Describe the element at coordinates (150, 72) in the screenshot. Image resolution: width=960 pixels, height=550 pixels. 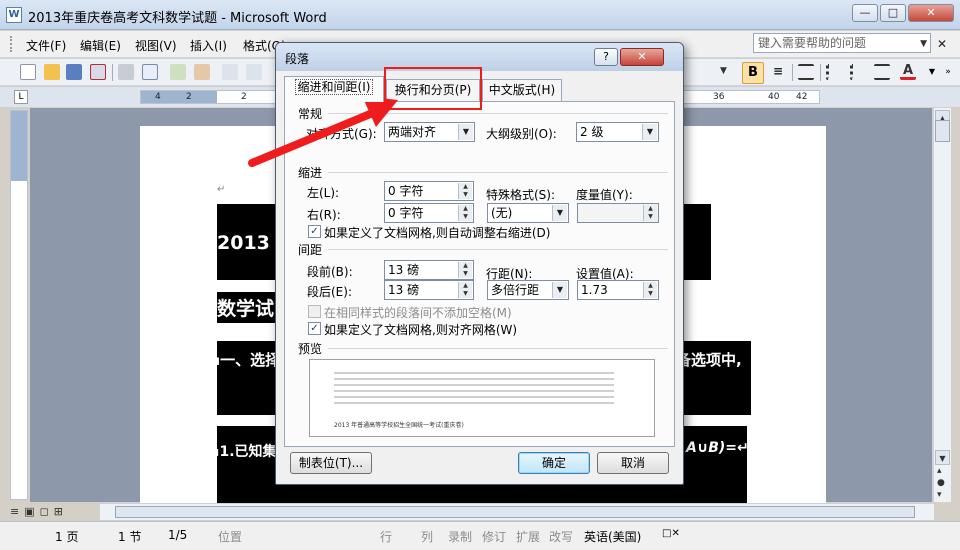
I see `print-preview-icon` at that location.